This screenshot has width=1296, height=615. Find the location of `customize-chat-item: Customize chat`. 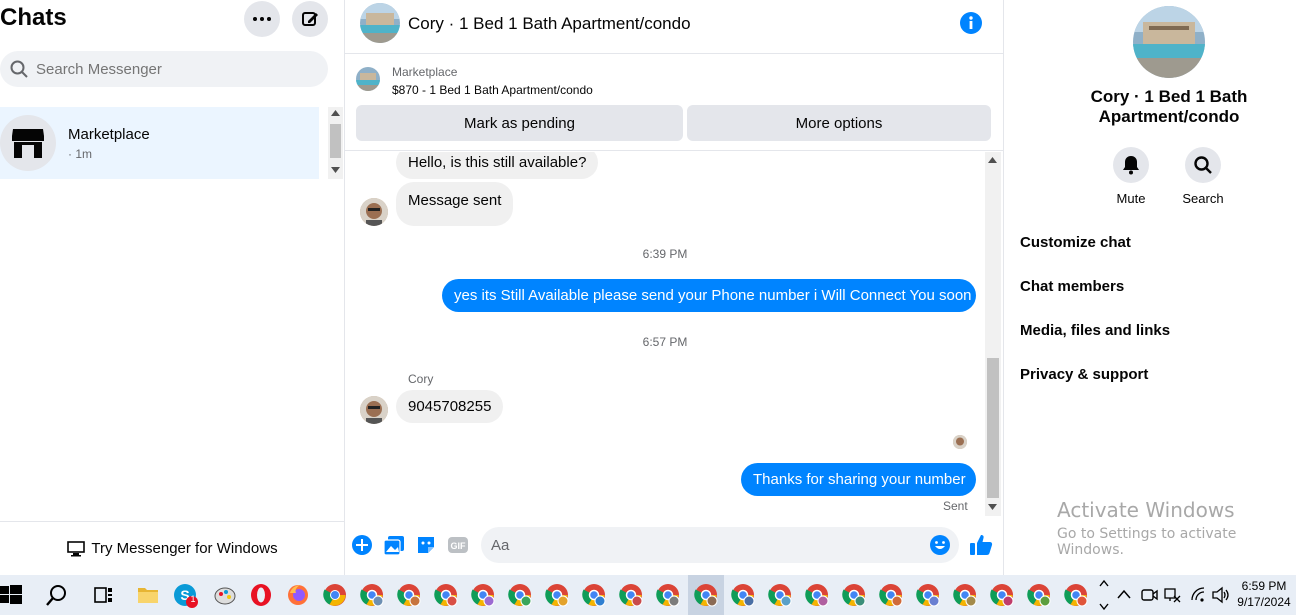

customize-chat-item: Customize chat is located at coordinates (1075, 242).